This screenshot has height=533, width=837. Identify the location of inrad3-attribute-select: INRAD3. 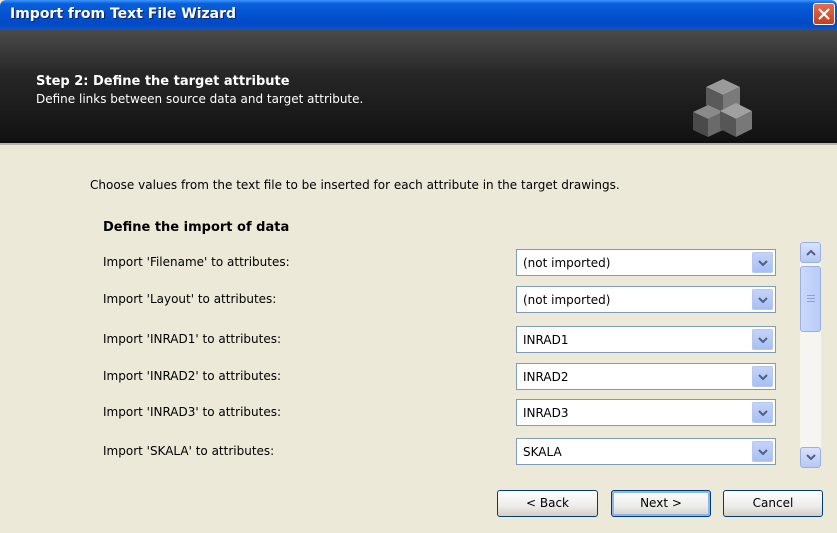
(646, 412).